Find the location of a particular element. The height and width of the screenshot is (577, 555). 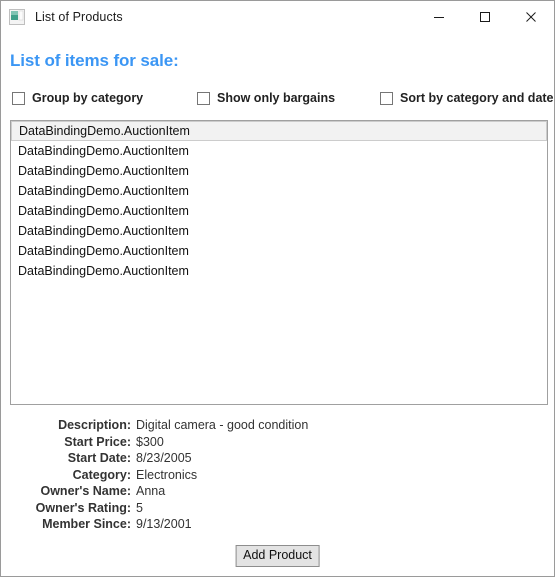

detail-value-member-since: 9/13/2001 is located at coordinates (164, 524).